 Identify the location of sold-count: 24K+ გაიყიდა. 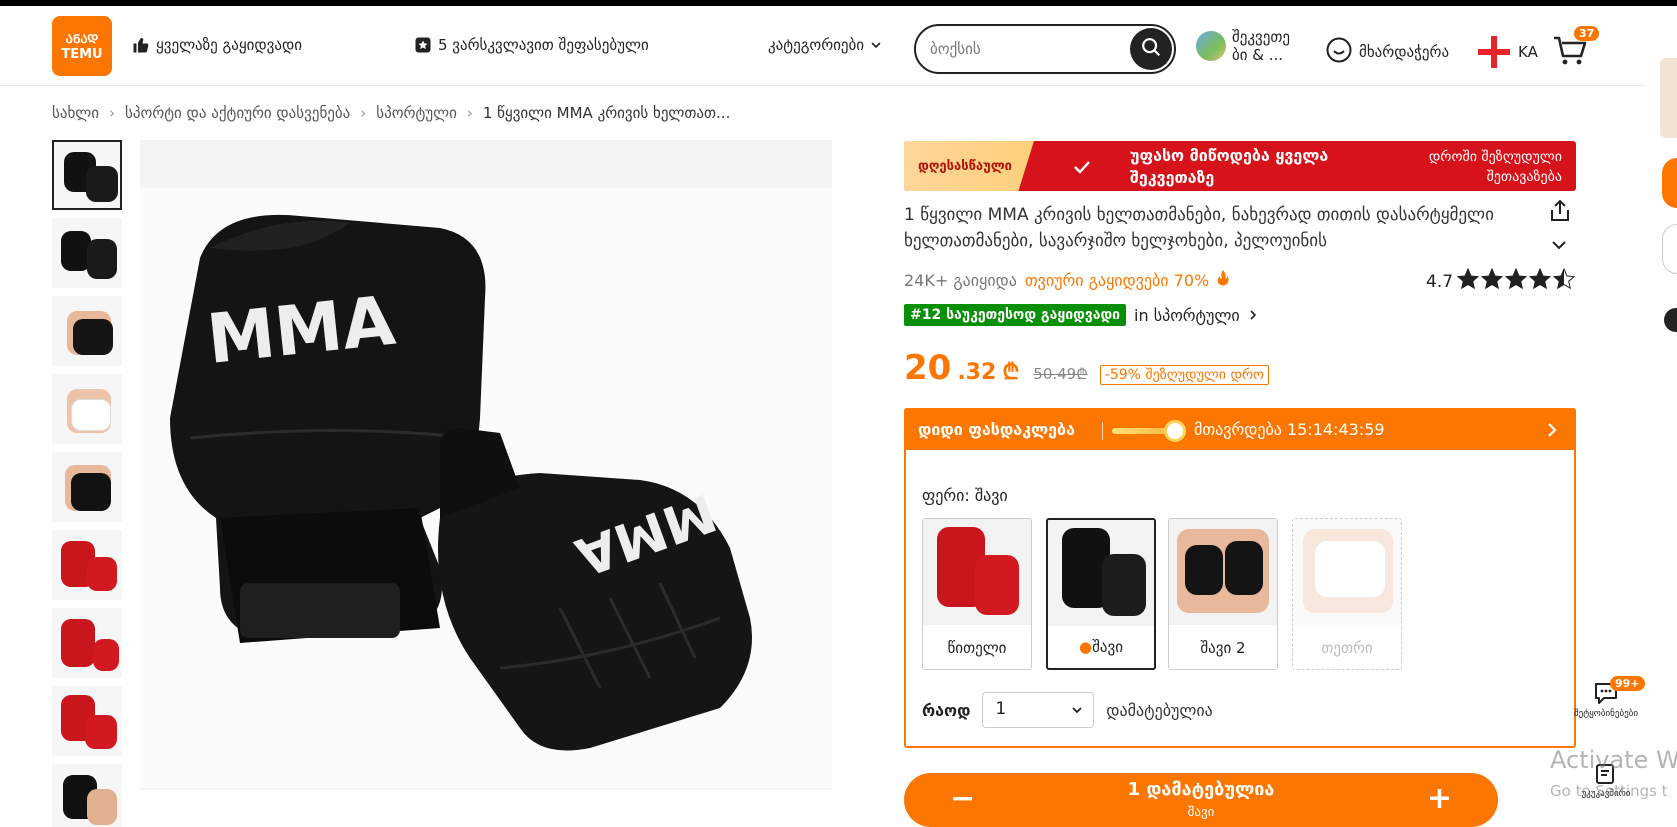
(960, 280).